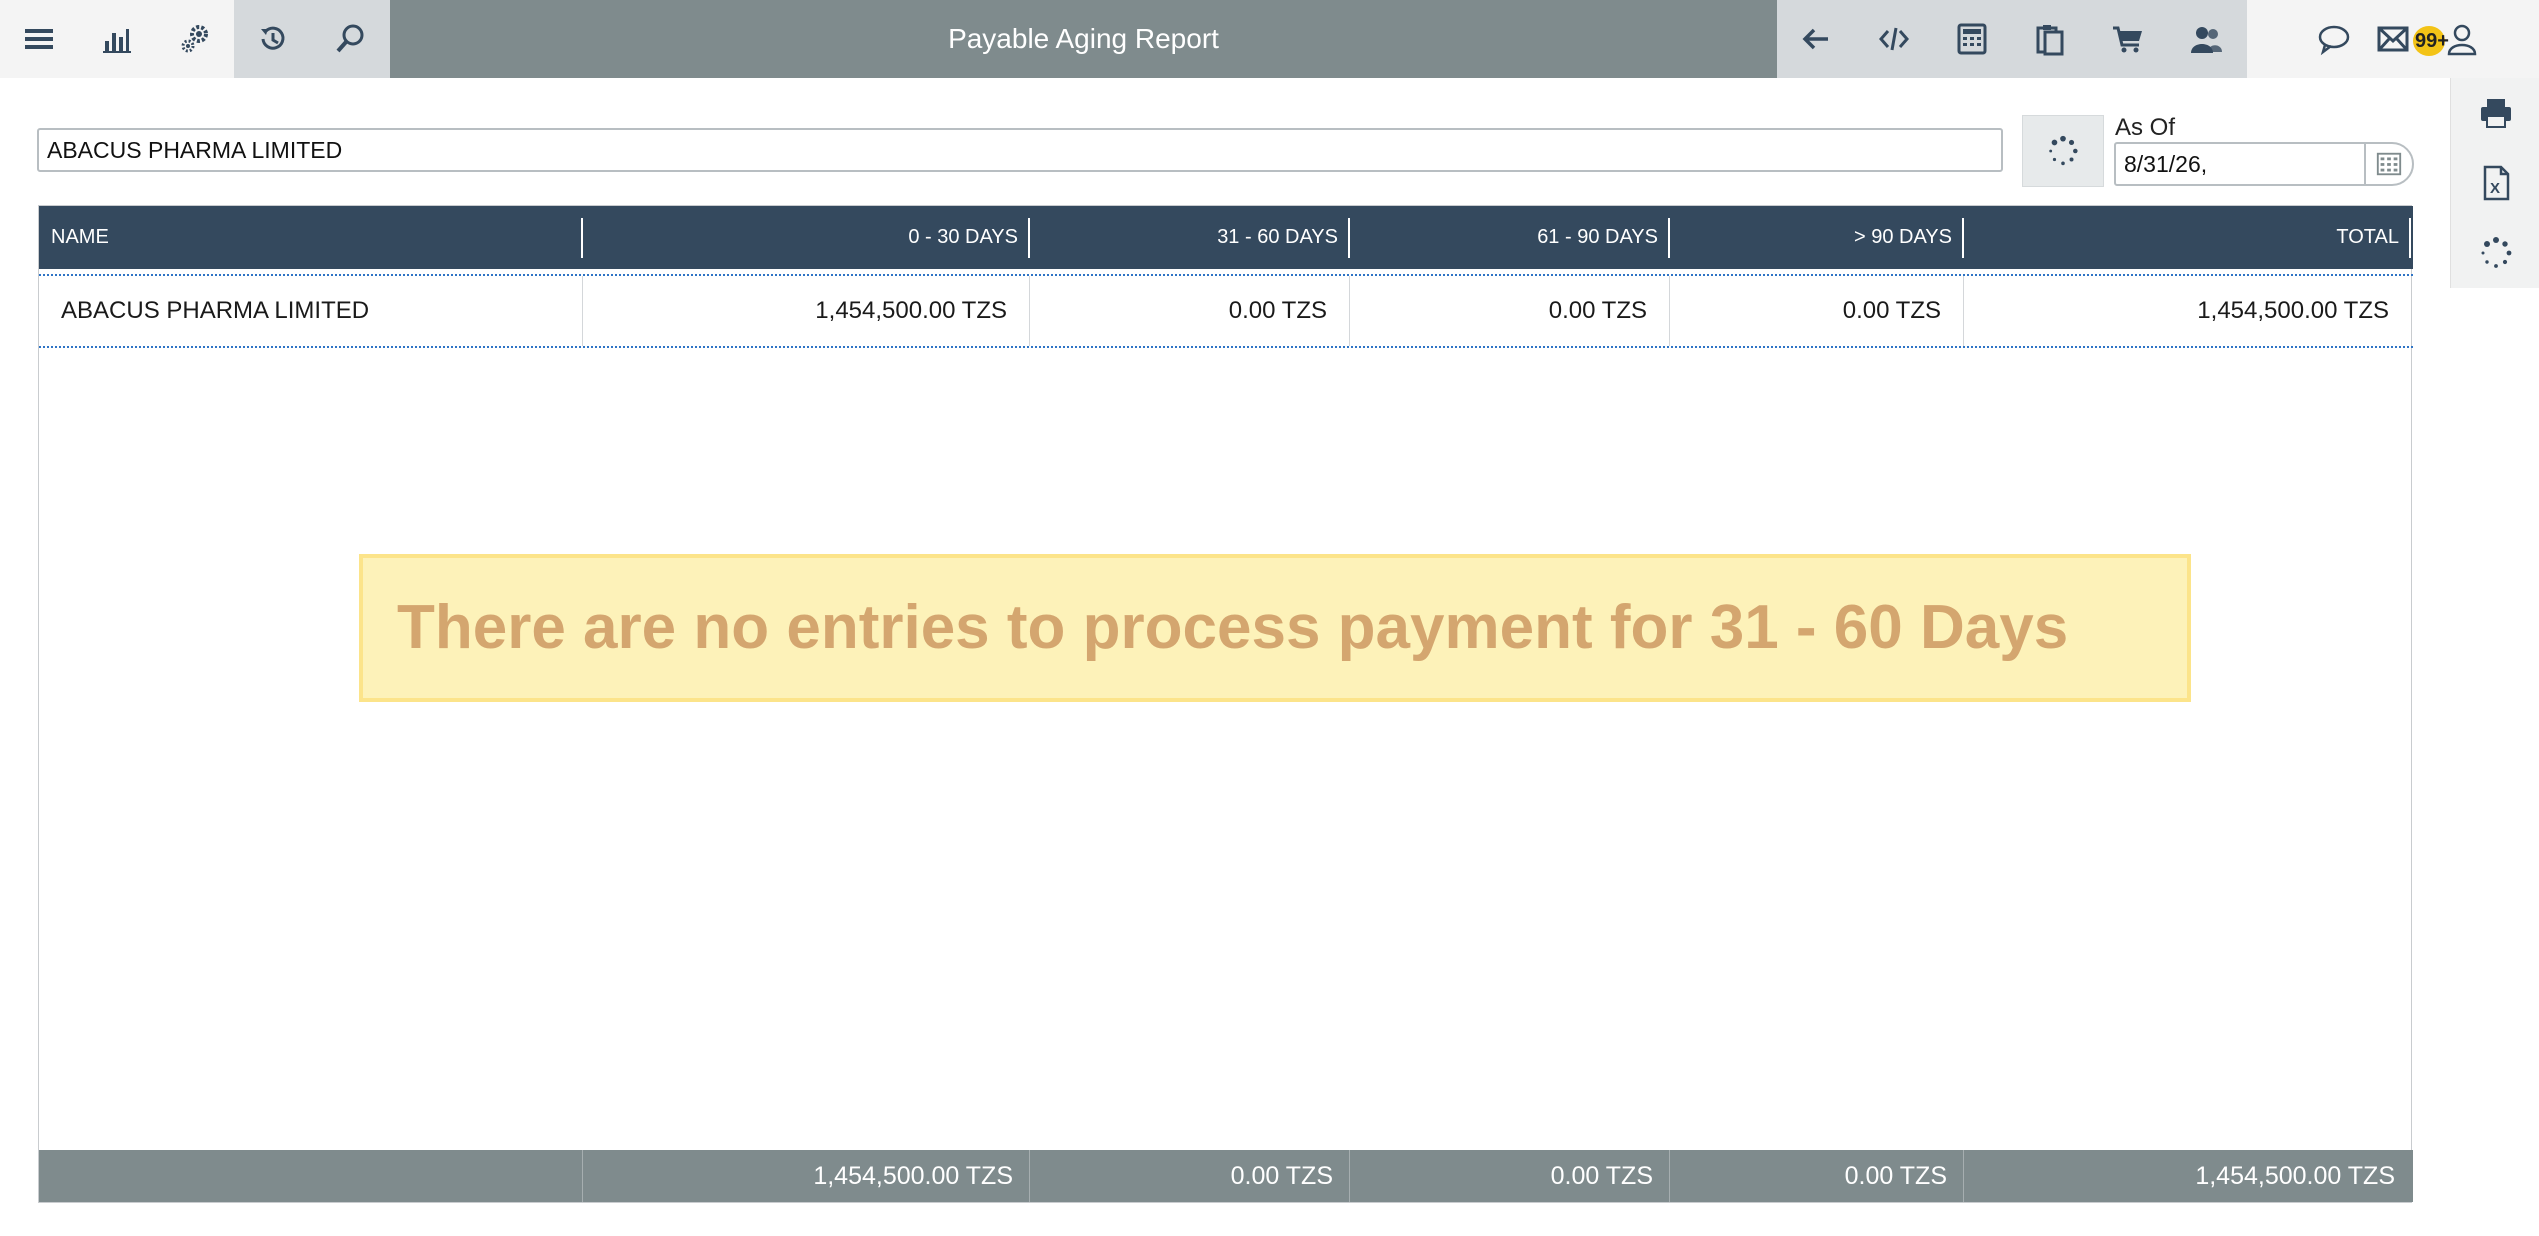 The width and height of the screenshot is (2539, 1236). Describe the element at coordinates (1190, 237) in the screenshot. I see `column-header-31-60: 31 - 60 DAYS` at that location.